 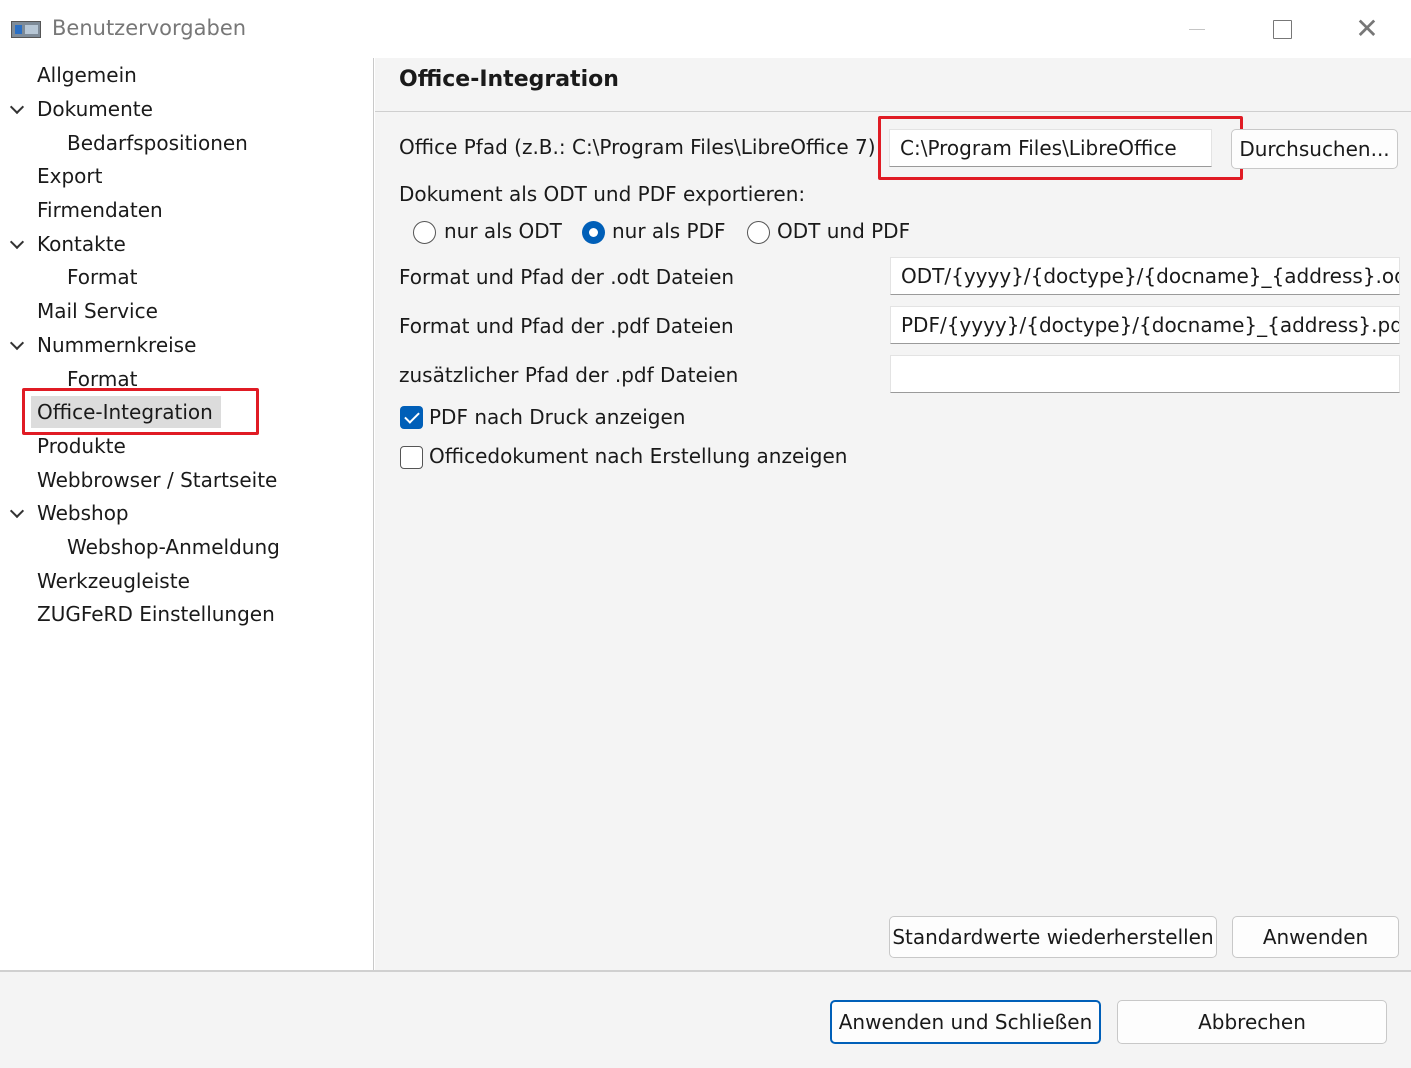 What do you see at coordinates (102, 277) in the screenshot?
I see `tree-item-kontakte-format: Format` at bounding box center [102, 277].